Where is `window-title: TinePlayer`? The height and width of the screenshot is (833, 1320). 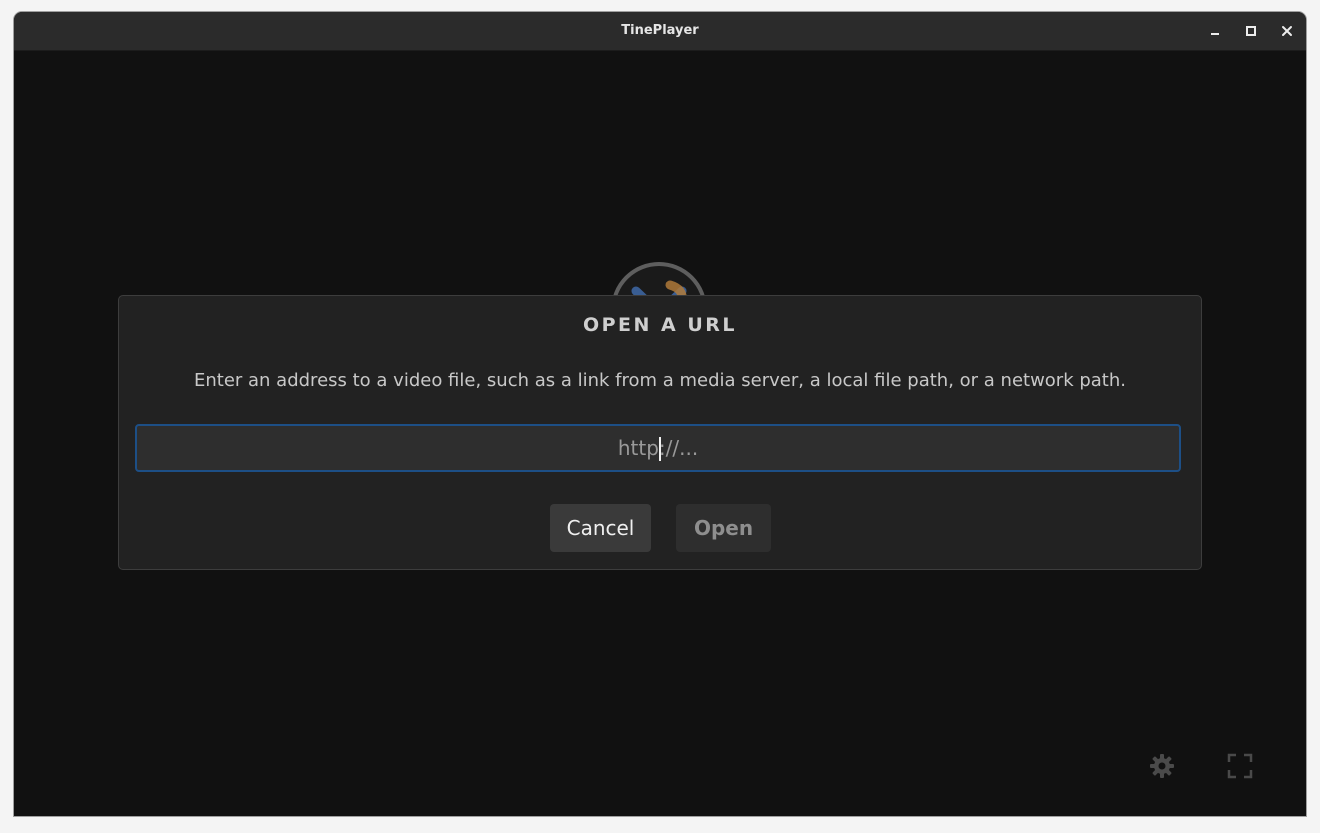
window-title: TinePlayer is located at coordinates (660, 30).